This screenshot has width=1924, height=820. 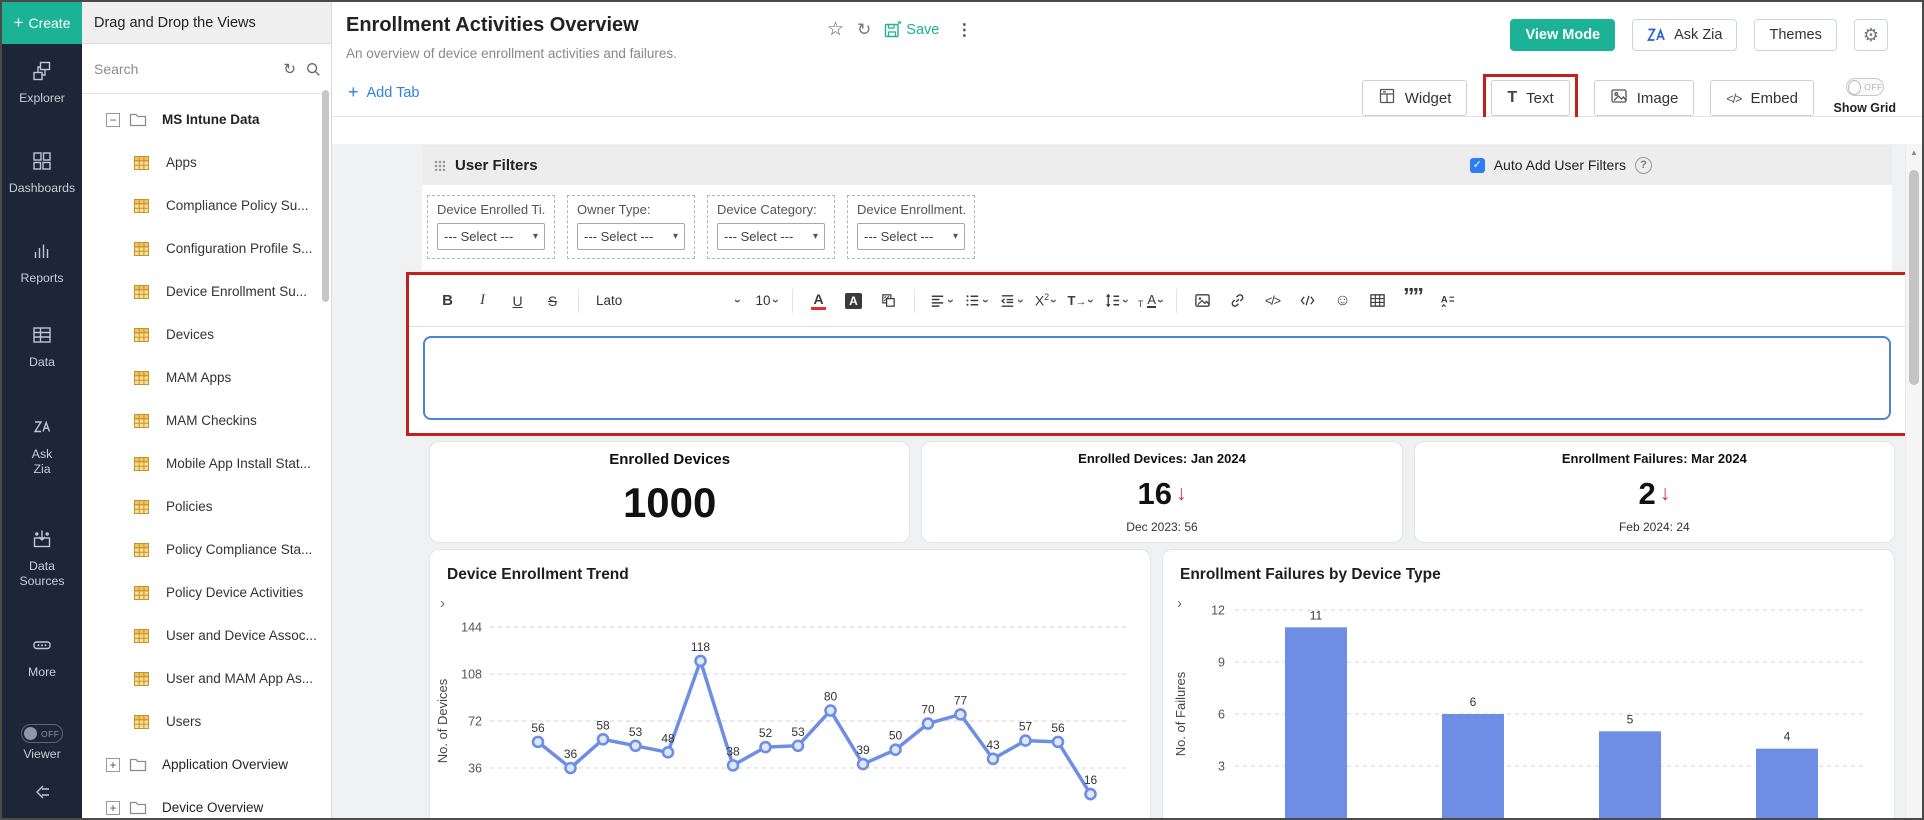 What do you see at coordinates (815, 236) in the screenshot?
I see `dropdown-arrow-icon: ▾` at bounding box center [815, 236].